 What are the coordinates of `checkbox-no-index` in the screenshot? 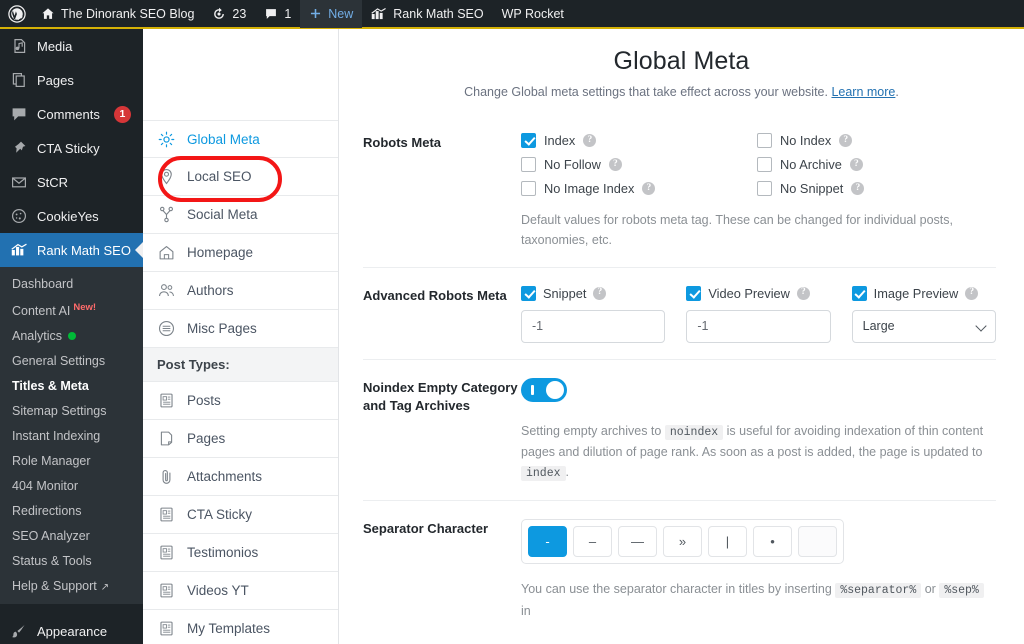 It's located at (764, 140).